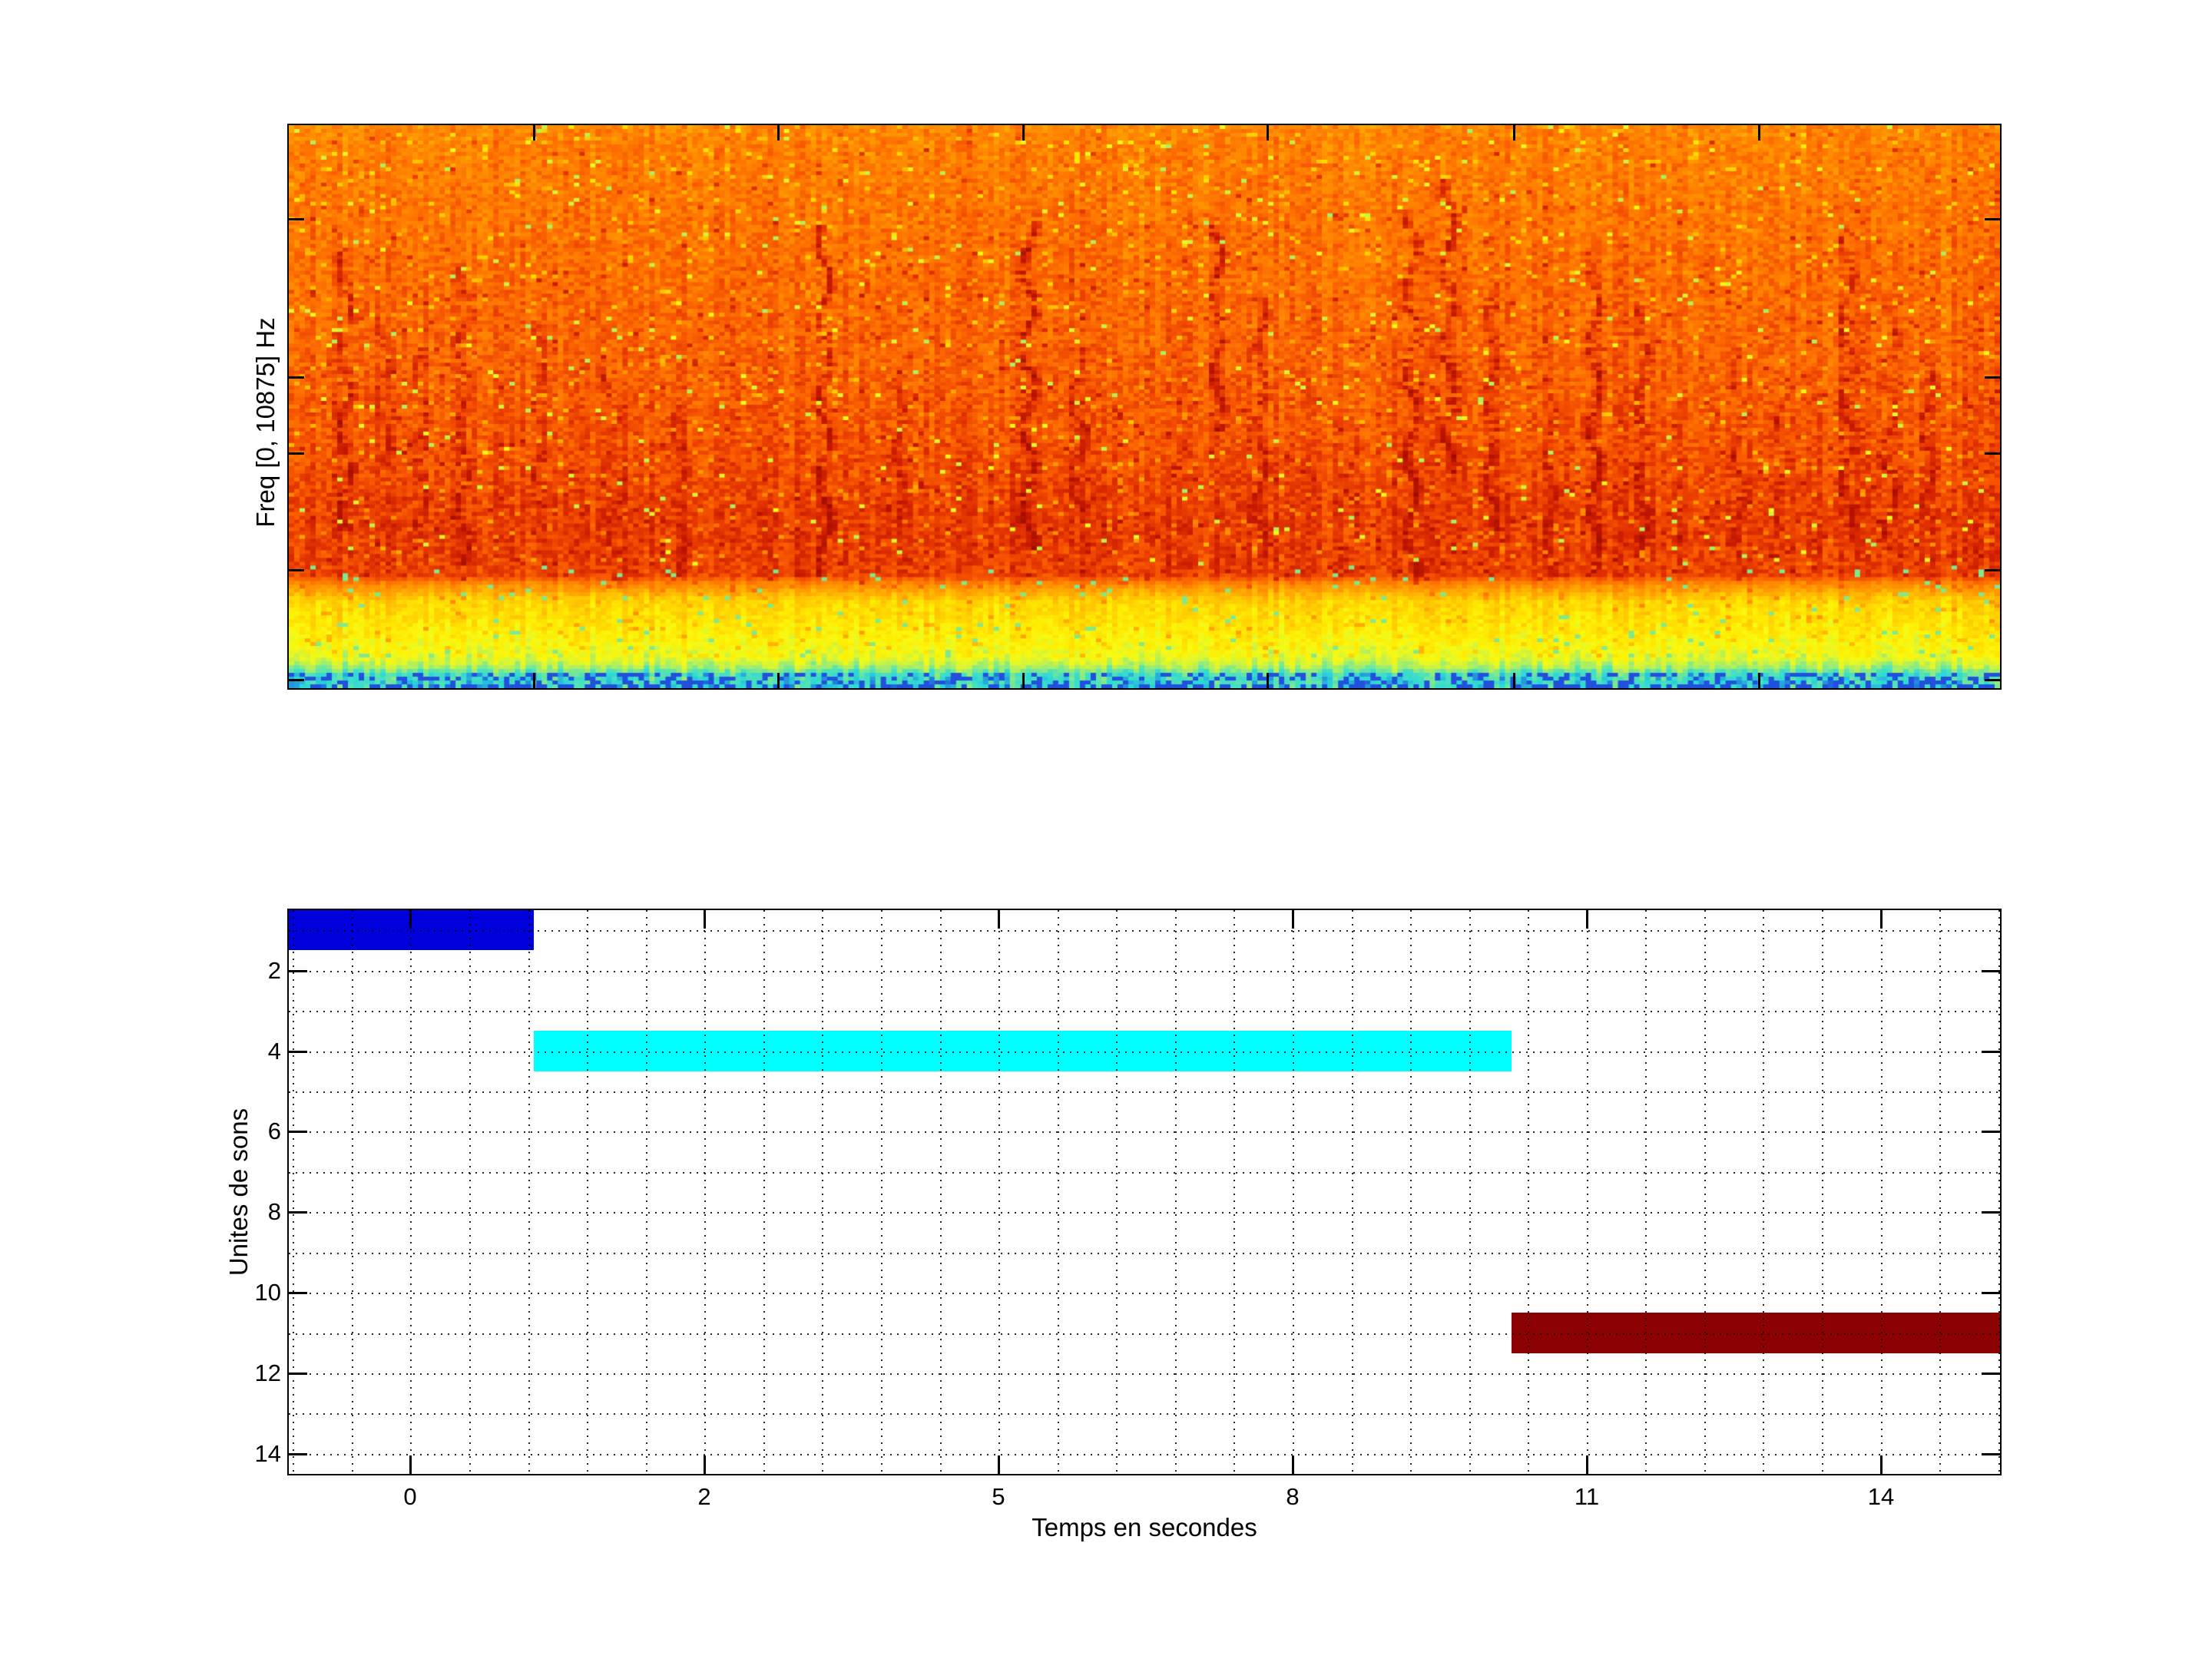 This screenshot has height=1659, width=2212. Describe the element at coordinates (274, 1051) in the screenshot. I see `y-tick-label: 4` at that location.